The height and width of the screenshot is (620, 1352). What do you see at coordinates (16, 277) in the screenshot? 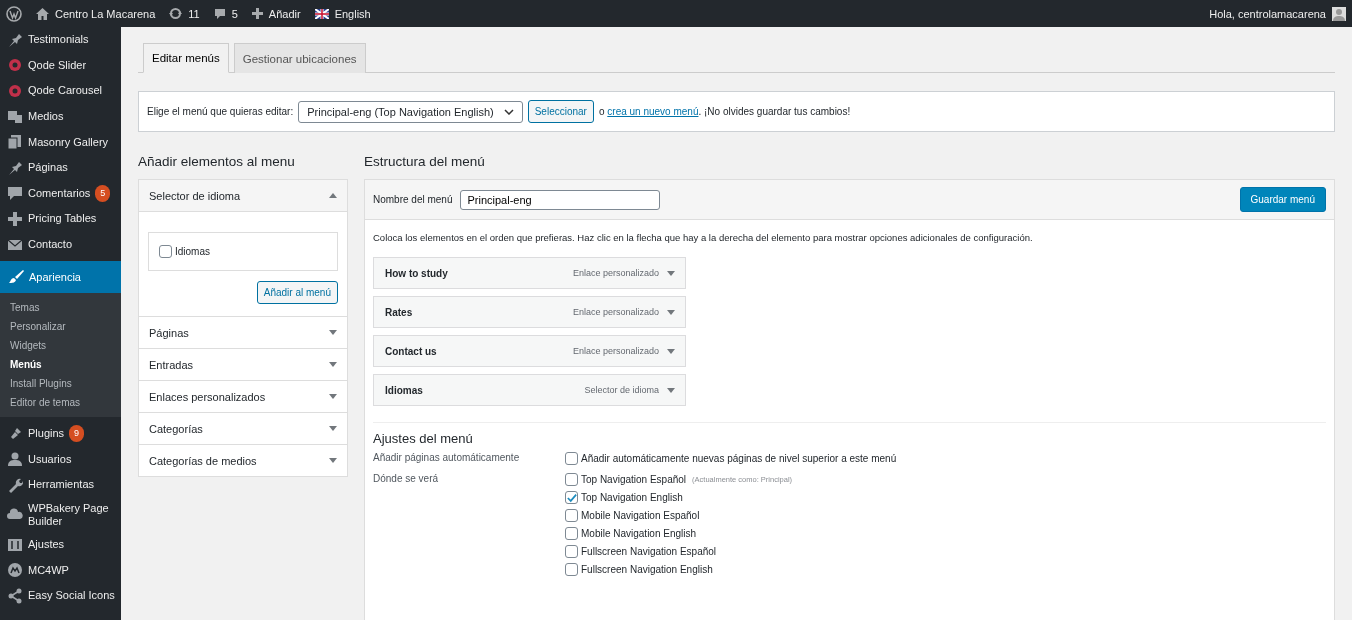
I see `brush-icon` at bounding box center [16, 277].